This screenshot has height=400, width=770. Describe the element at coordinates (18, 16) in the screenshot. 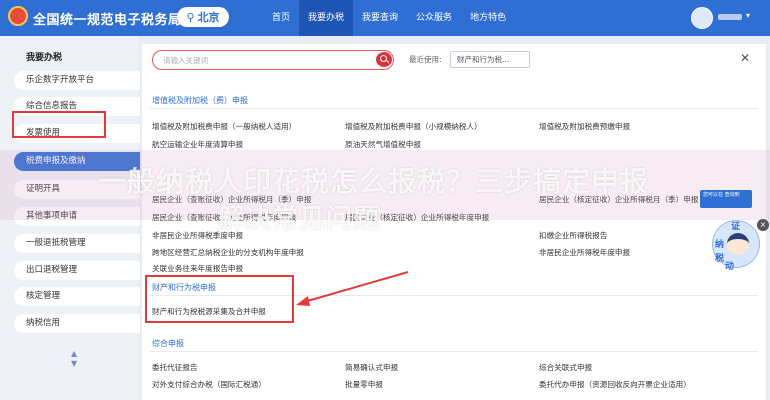

I see `tax-emblem-icon` at that location.